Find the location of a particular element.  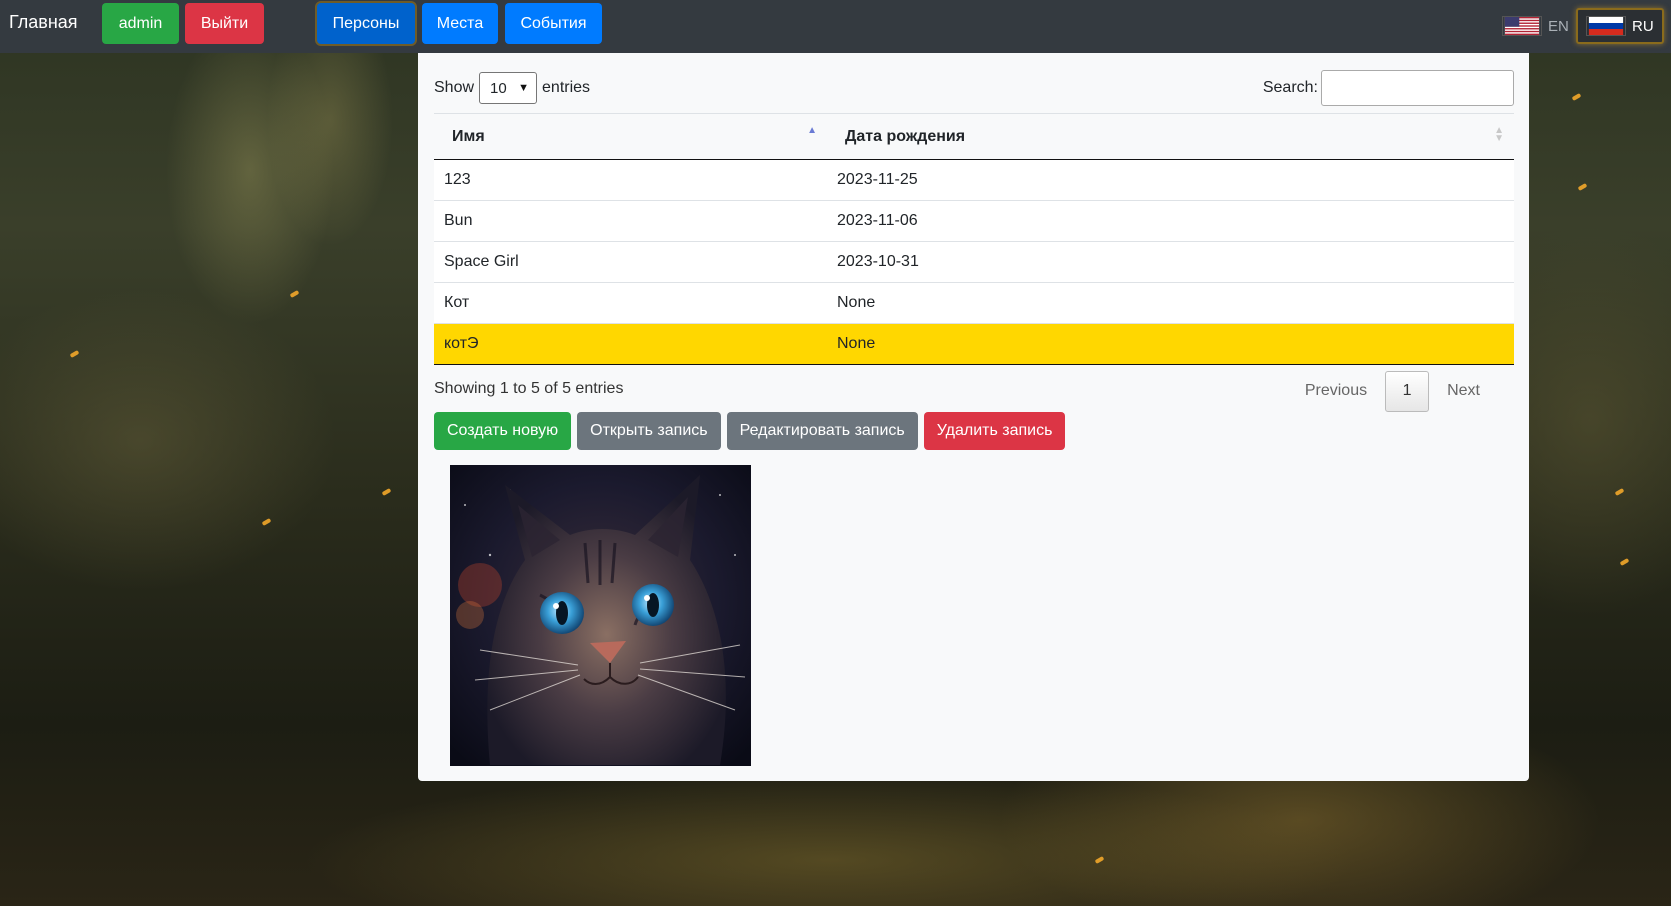

page-length-select: 10 ▼ is located at coordinates (508, 88).